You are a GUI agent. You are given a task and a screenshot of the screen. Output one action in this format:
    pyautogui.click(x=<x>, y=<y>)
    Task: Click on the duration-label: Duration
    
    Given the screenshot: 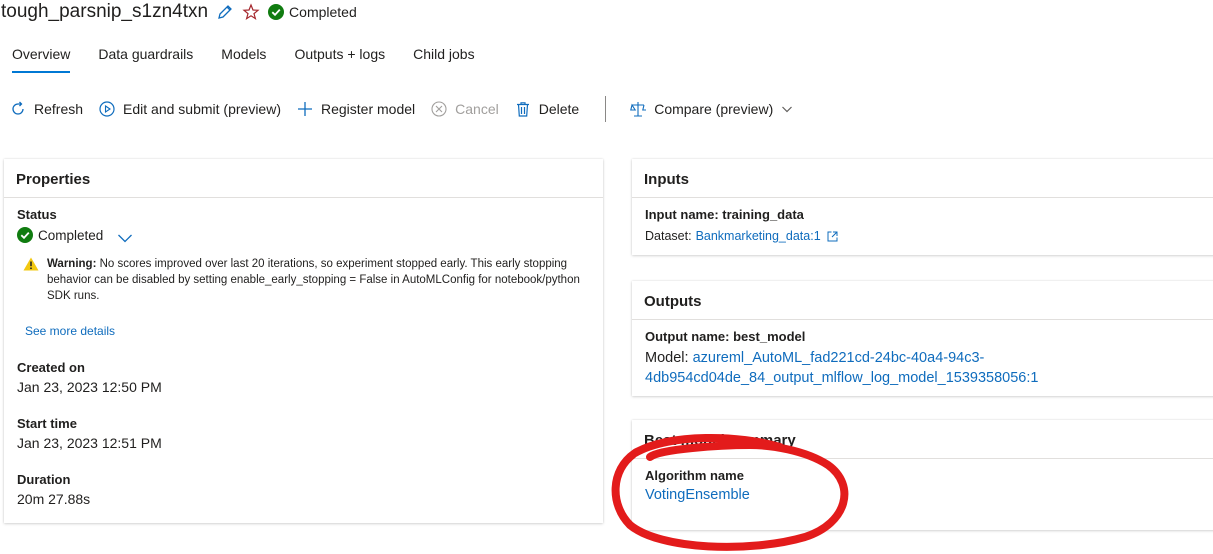 What is the action you would take?
    pyautogui.click(x=44, y=479)
    